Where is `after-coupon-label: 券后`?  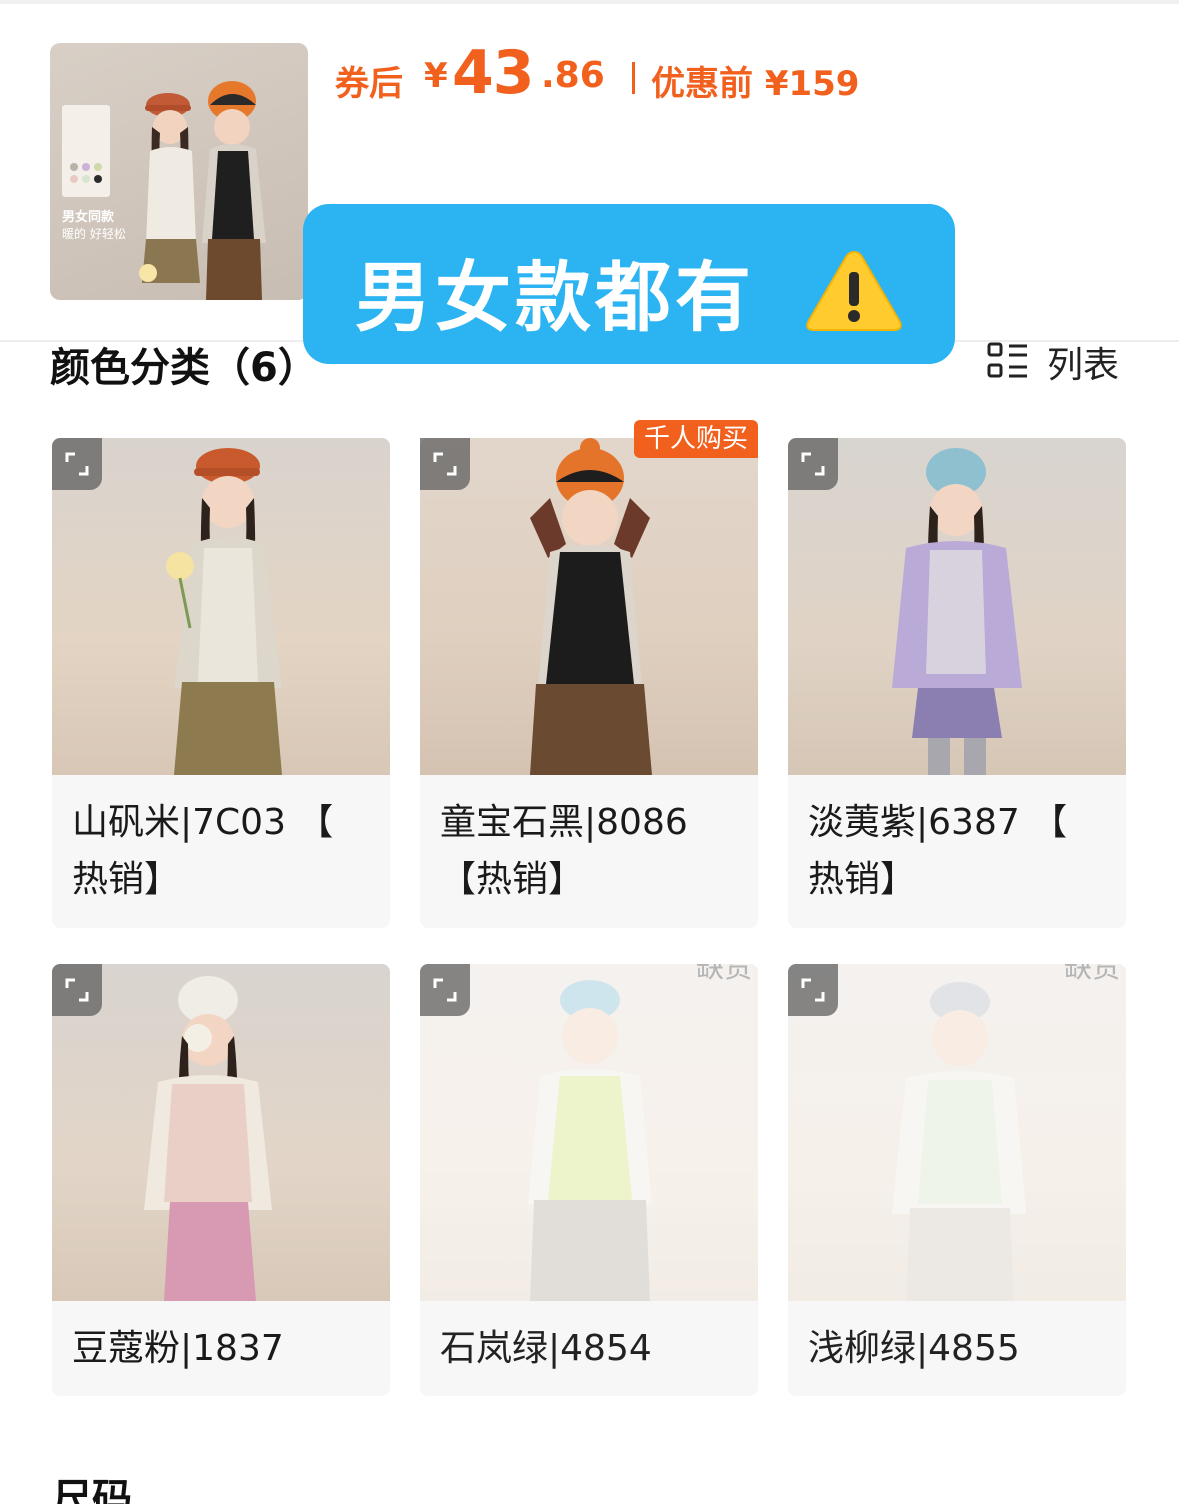
after-coupon-label: 券后 is located at coordinates (369, 84).